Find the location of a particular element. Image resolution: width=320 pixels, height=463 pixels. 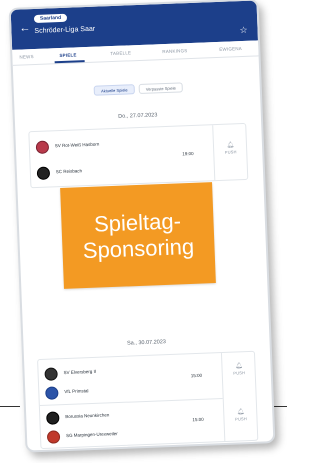

active-tab-indicator is located at coordinates (69, 62).